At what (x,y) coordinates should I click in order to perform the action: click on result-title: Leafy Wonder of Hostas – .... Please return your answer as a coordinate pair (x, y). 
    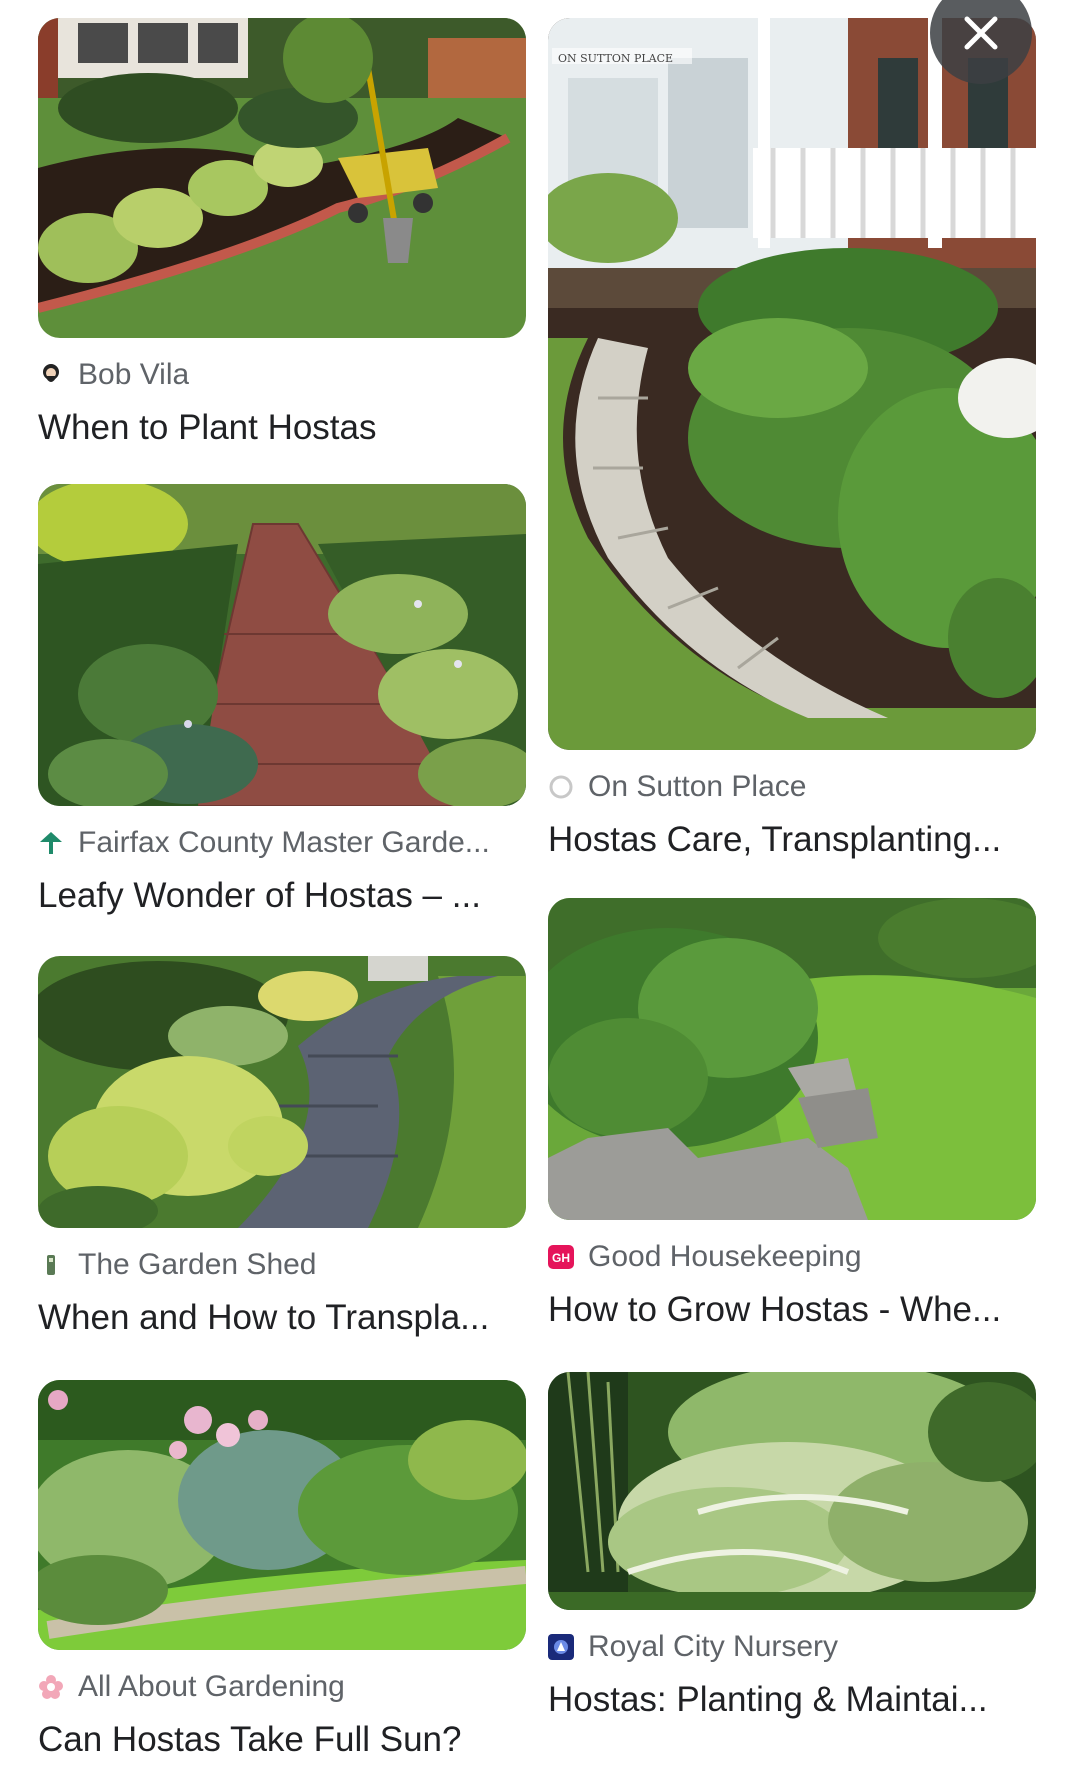
    Looking at the image, I should click on (282, 896).